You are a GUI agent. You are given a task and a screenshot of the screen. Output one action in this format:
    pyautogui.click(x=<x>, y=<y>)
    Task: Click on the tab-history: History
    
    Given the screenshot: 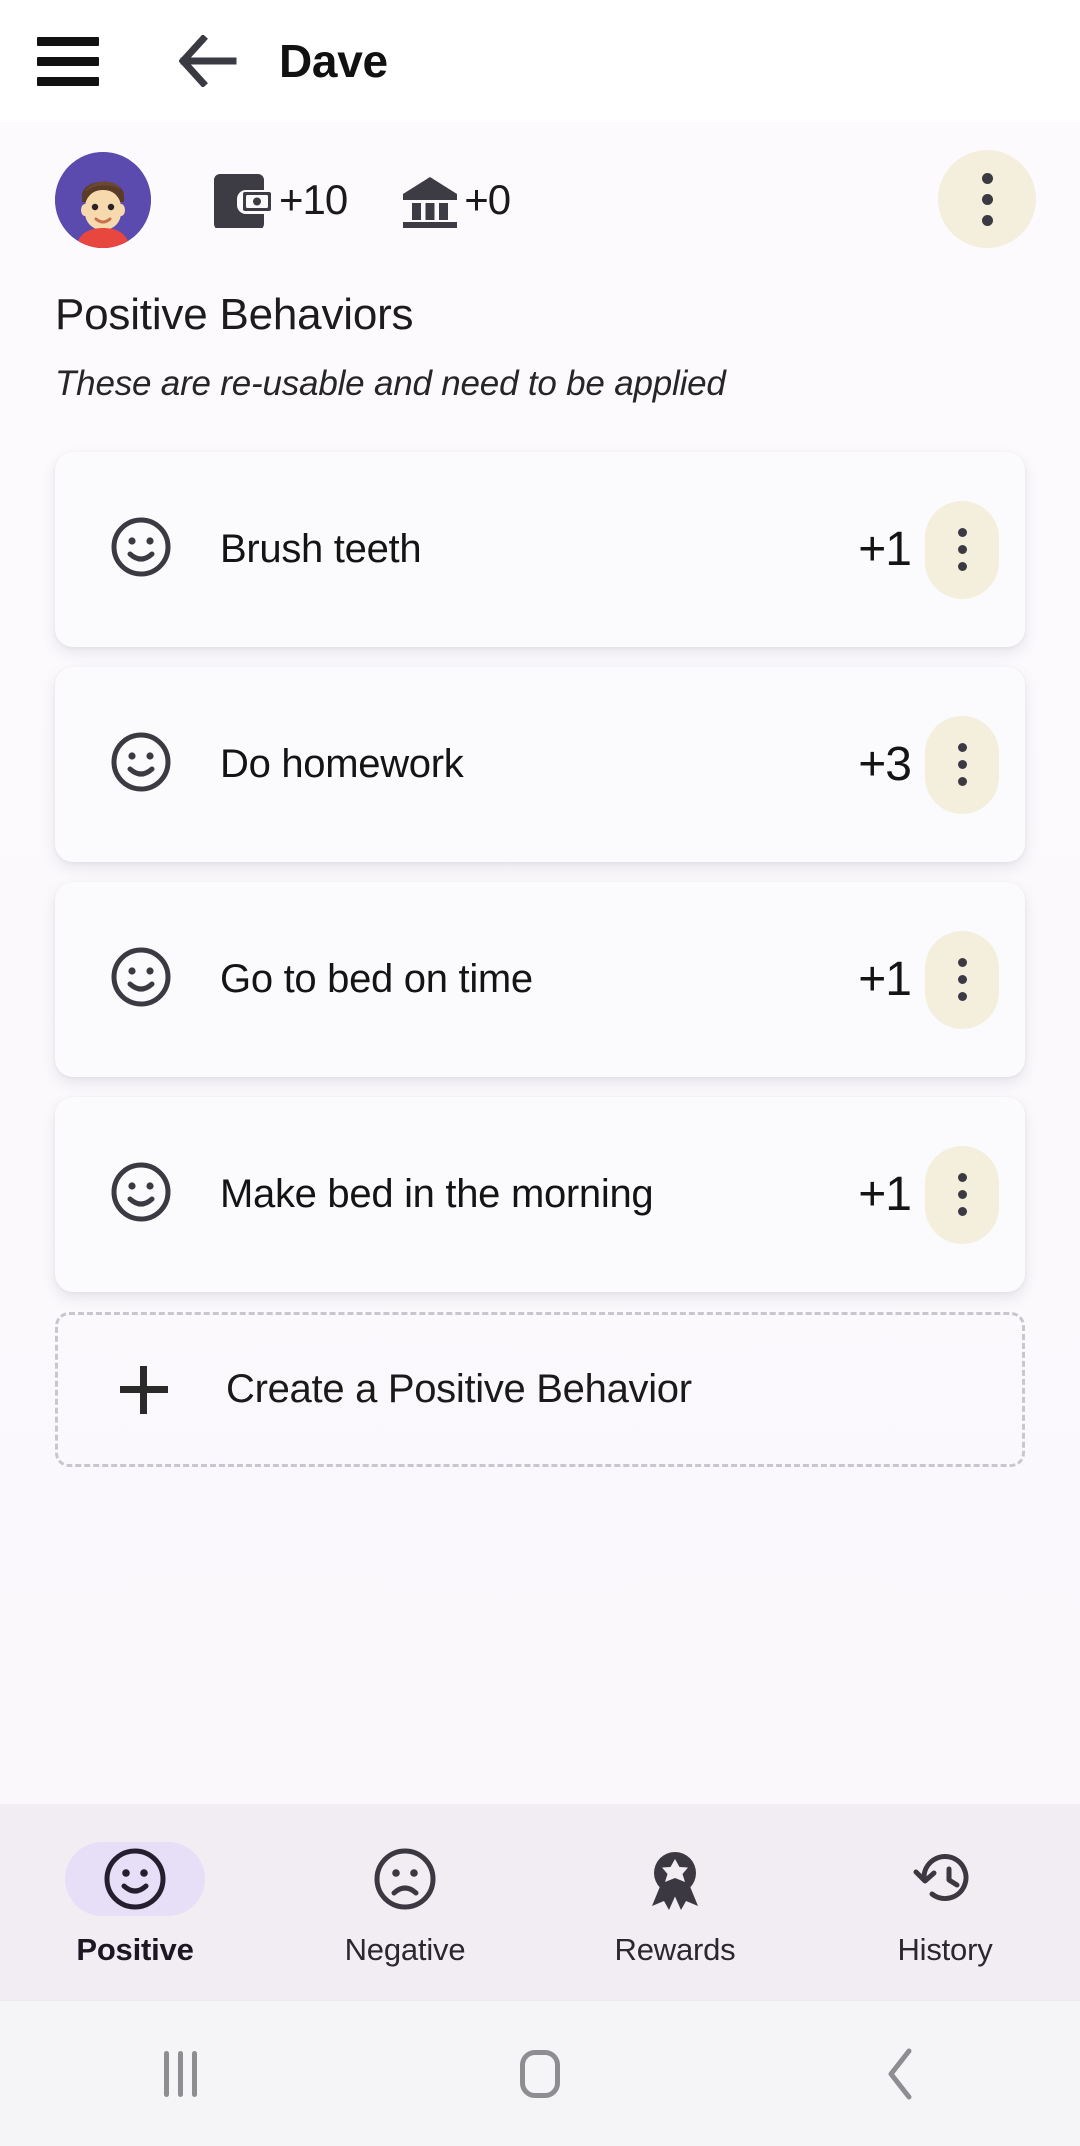 What is the action you would take?
    pyautogui.click(x=945, y=1902)
    